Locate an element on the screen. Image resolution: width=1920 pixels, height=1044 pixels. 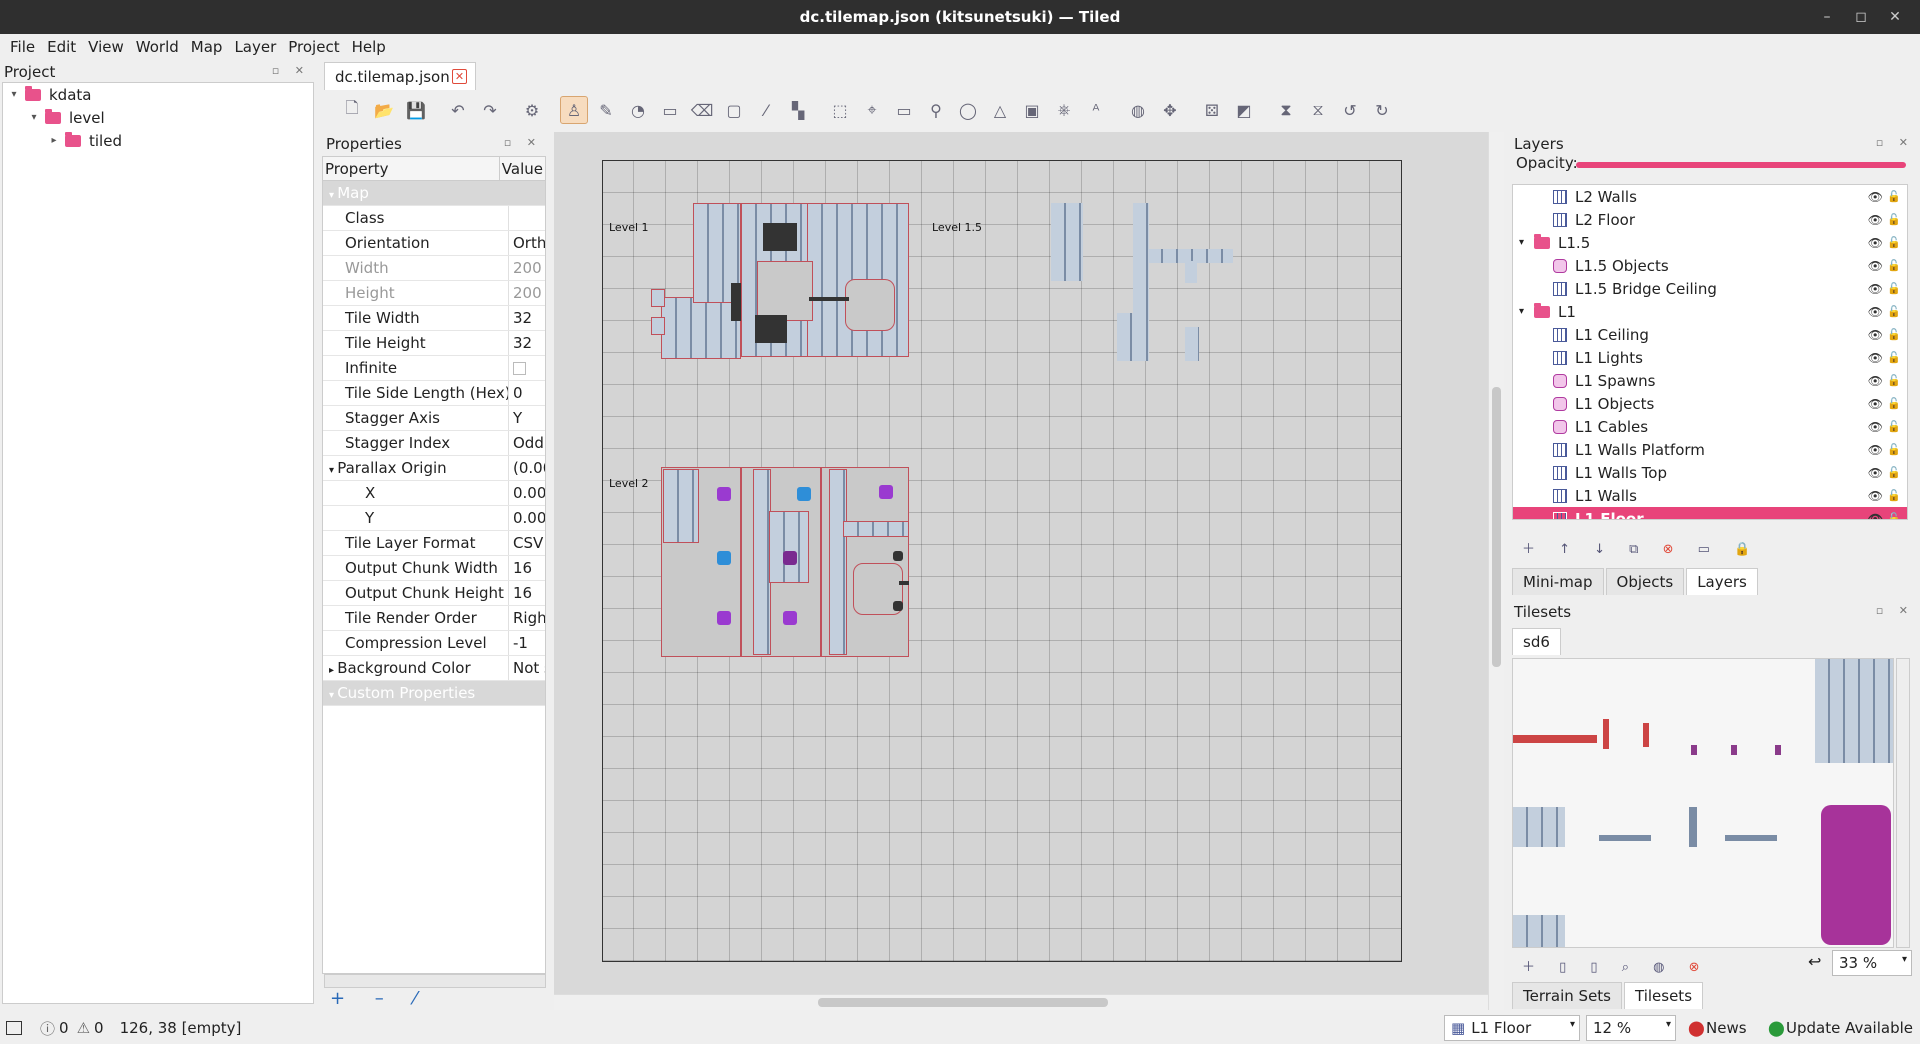
canvas-vscroll is located at coordinates (1496, 571).